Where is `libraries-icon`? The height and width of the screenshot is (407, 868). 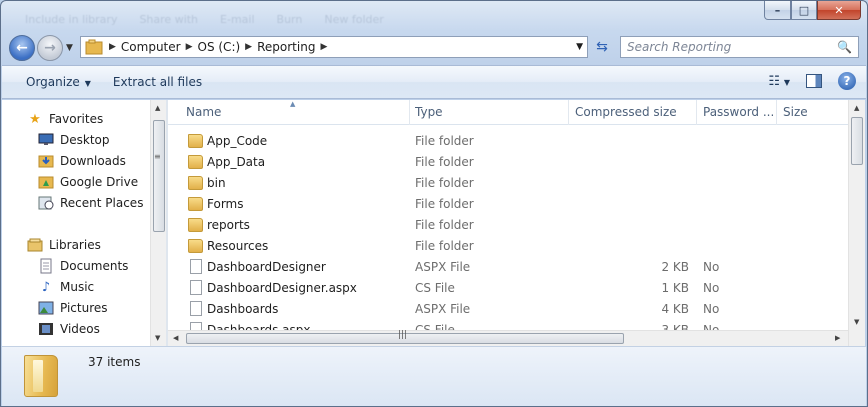
libraries-icon is located at coordinates (35, 245).